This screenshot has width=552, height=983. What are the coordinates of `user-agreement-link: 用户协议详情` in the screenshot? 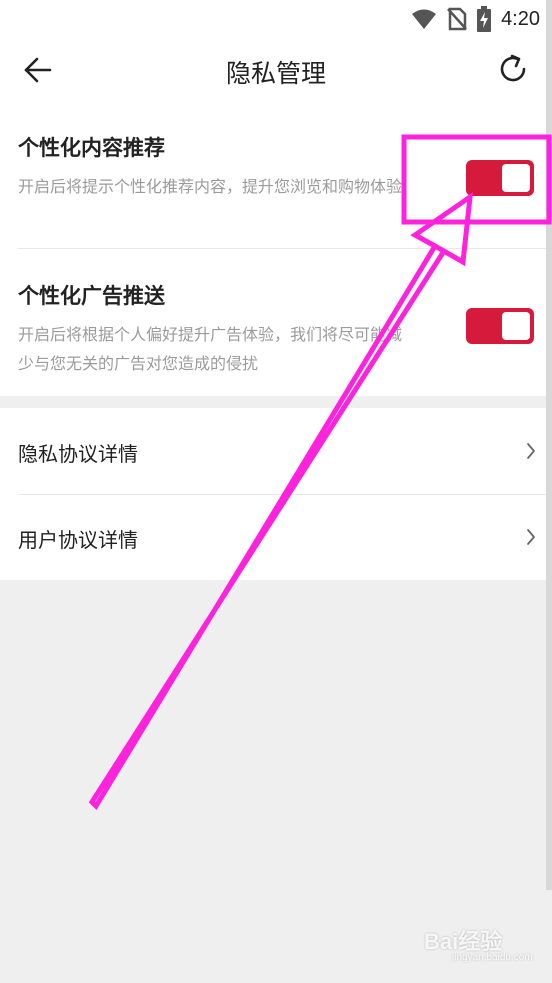 It's located at (273, 537).